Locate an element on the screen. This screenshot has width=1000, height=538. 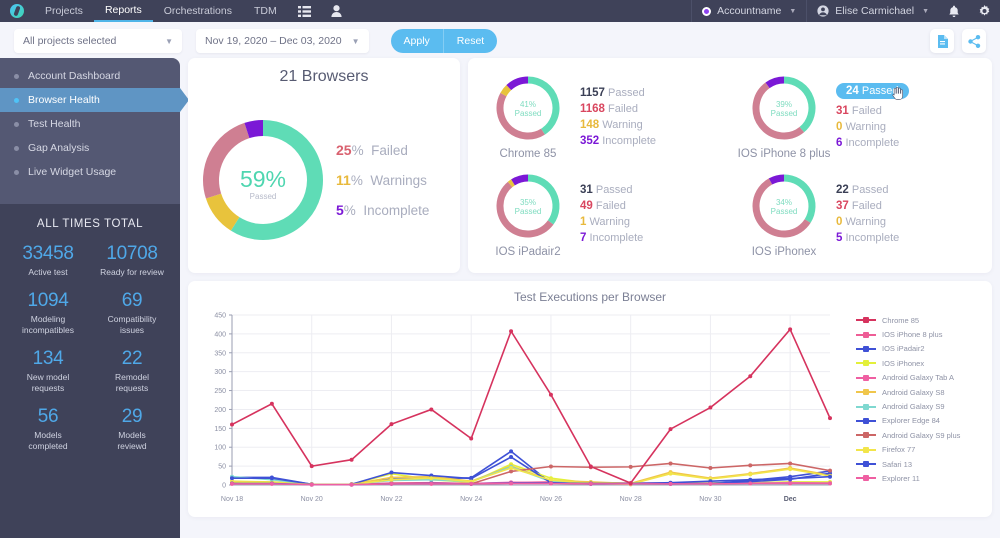
browser-stat-row: 1 Warning is located at coordinates (652, 222).